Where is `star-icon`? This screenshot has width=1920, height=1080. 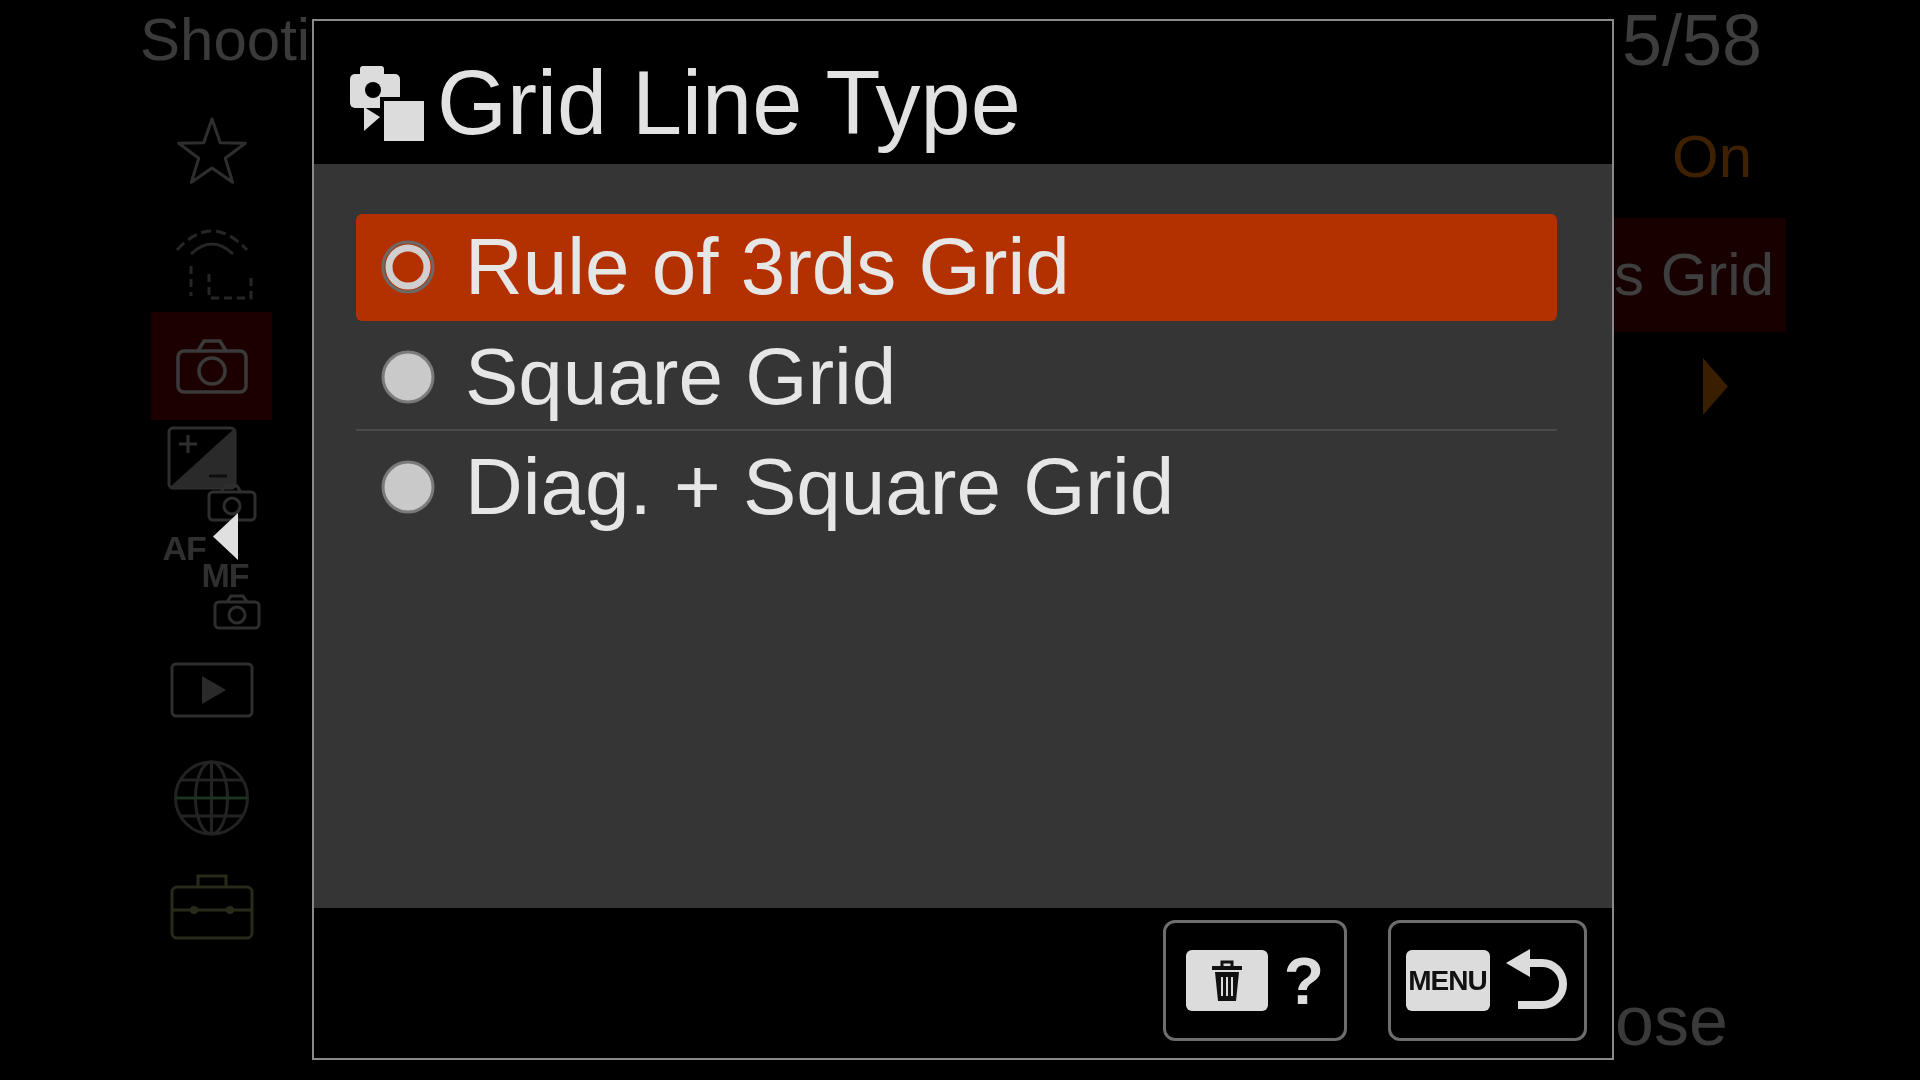 star-icon is located at coordinates (211, 150).